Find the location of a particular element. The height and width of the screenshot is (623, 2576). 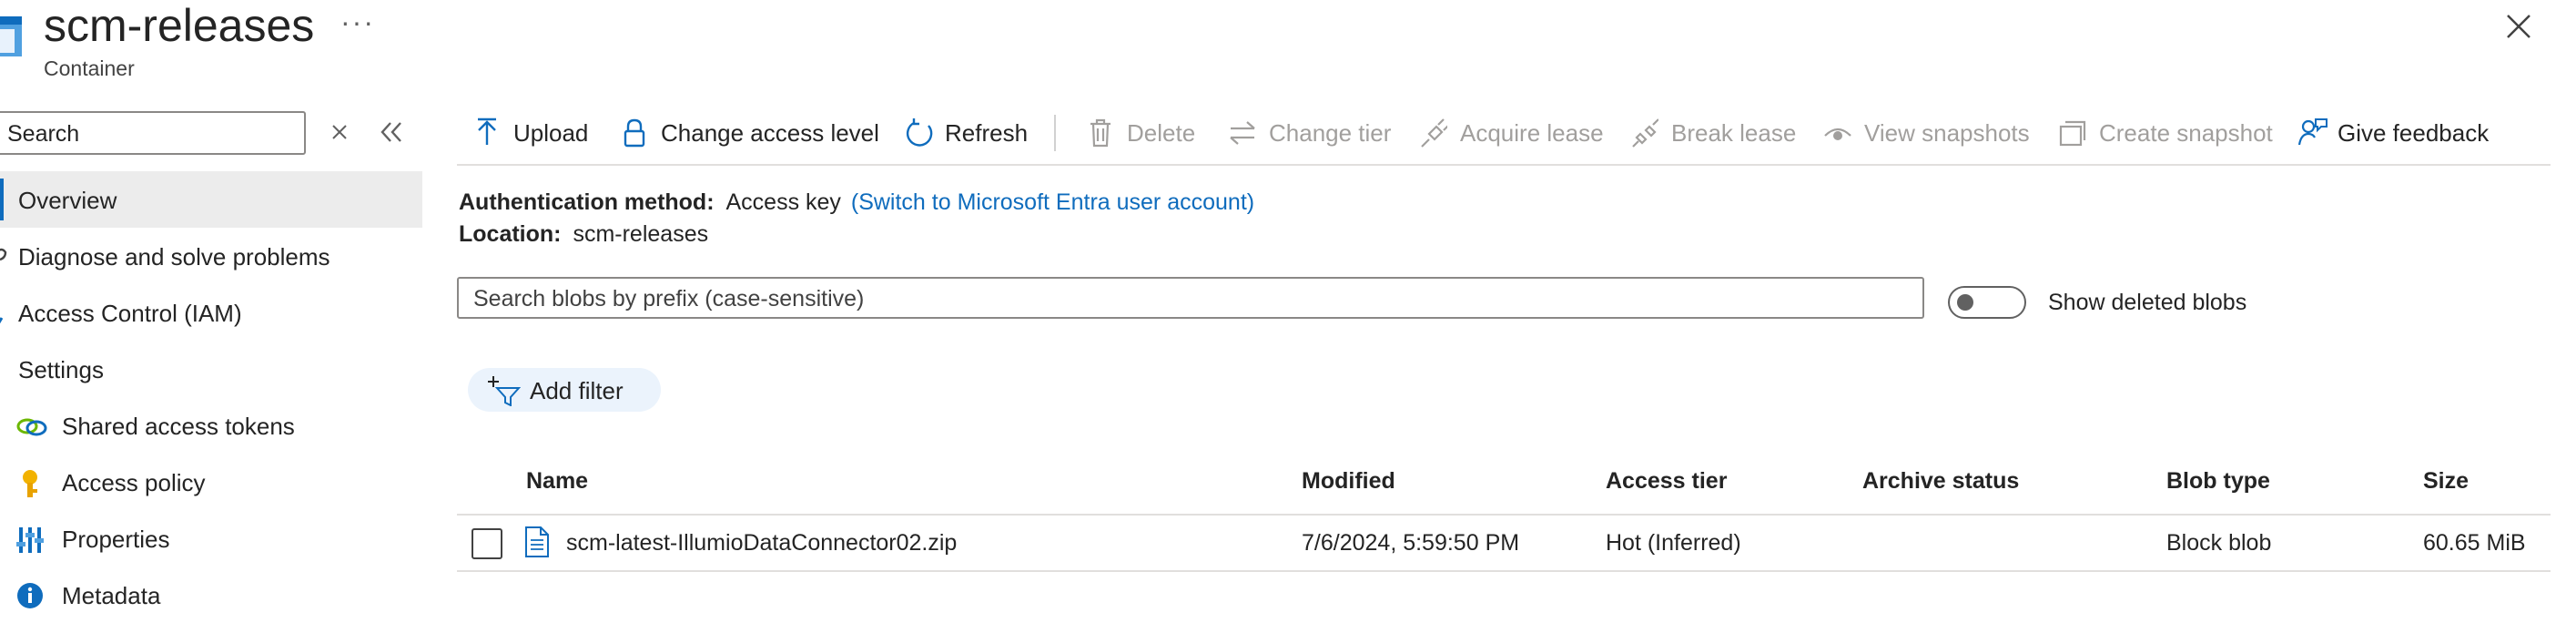

add-filter-label: Add filter is located at coordinates (577, 391).